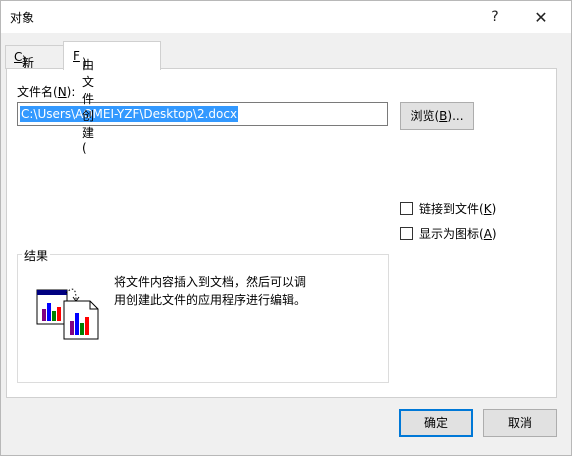 The width and height of the screenshot is (572, 456). What do you see at coordinates (24, 76) in the screenshot?
I see `tab-create-new-label: 新建(C)` at bounding box center [24, 76].